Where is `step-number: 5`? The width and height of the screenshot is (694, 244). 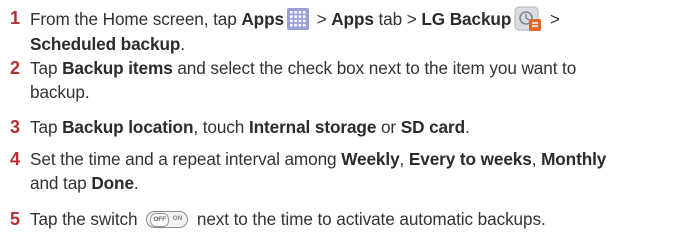
step-number: 5 is located at coordinates (15, 219).